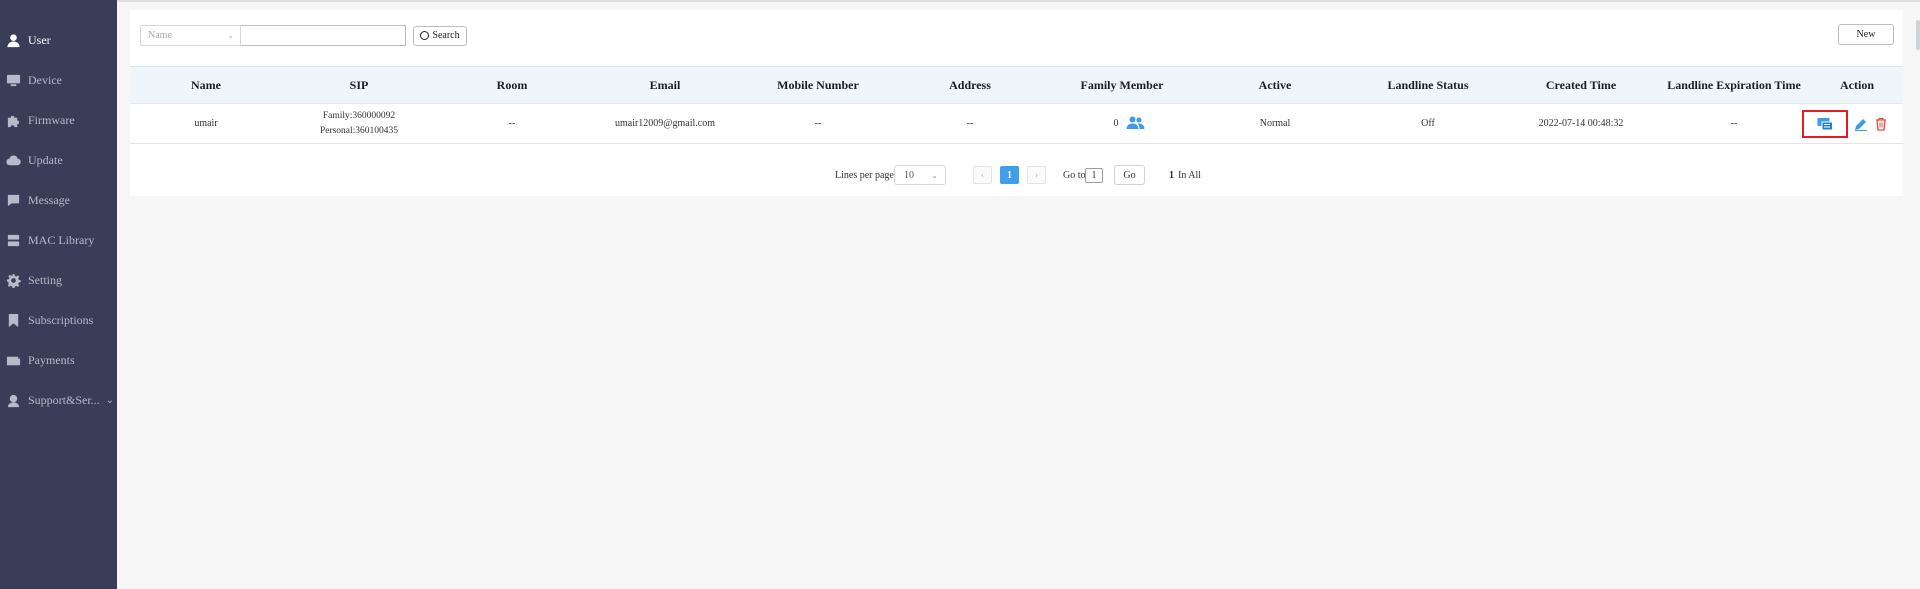 The width and height of the screenshot is (1920, 589). What do you see at coordinates (970, 123) in the screenshot?
I see `cell-address: --` at bounding box center [970, 123].